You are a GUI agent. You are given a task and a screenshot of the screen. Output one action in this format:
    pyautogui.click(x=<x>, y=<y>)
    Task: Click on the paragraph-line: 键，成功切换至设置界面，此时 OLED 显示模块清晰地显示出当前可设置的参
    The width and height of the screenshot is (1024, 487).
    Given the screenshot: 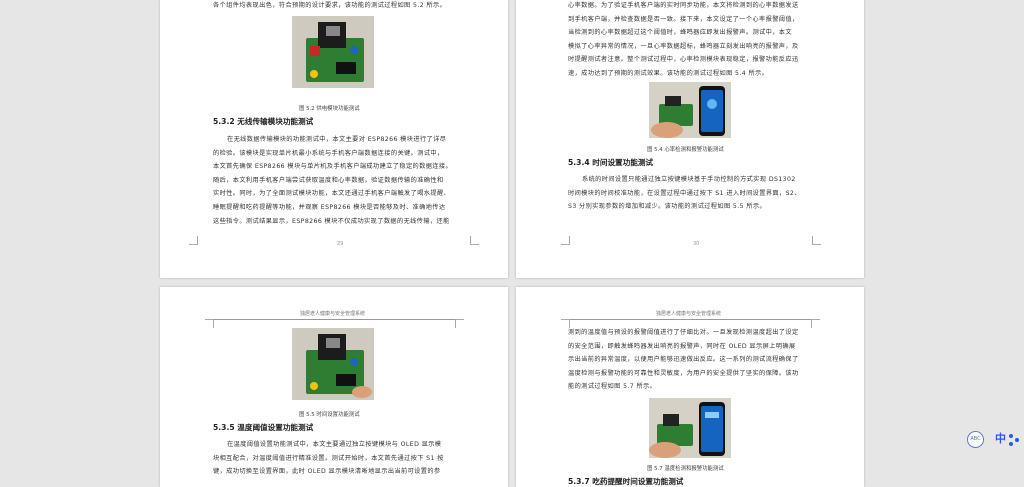 What is the action you would take?
    pyautogui.click(x=327, y=472)
    